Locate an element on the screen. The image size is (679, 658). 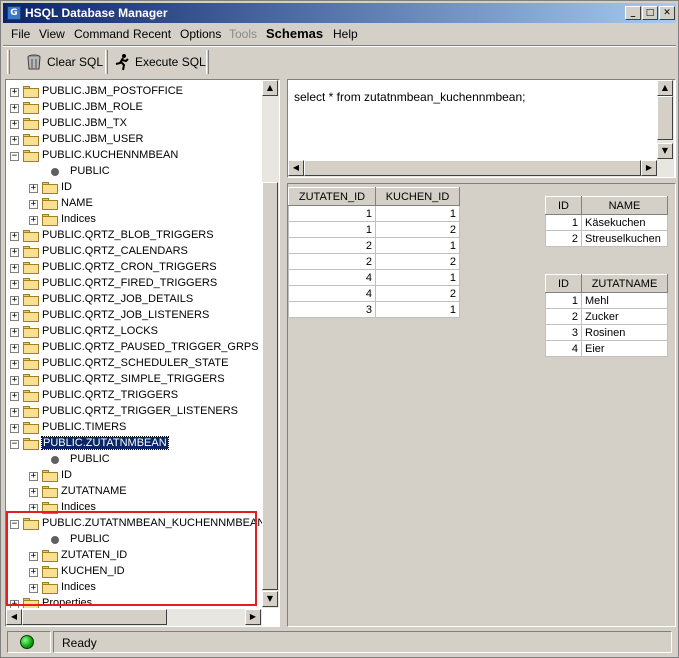
table-row: 31 is located at coordinates (374, 309).